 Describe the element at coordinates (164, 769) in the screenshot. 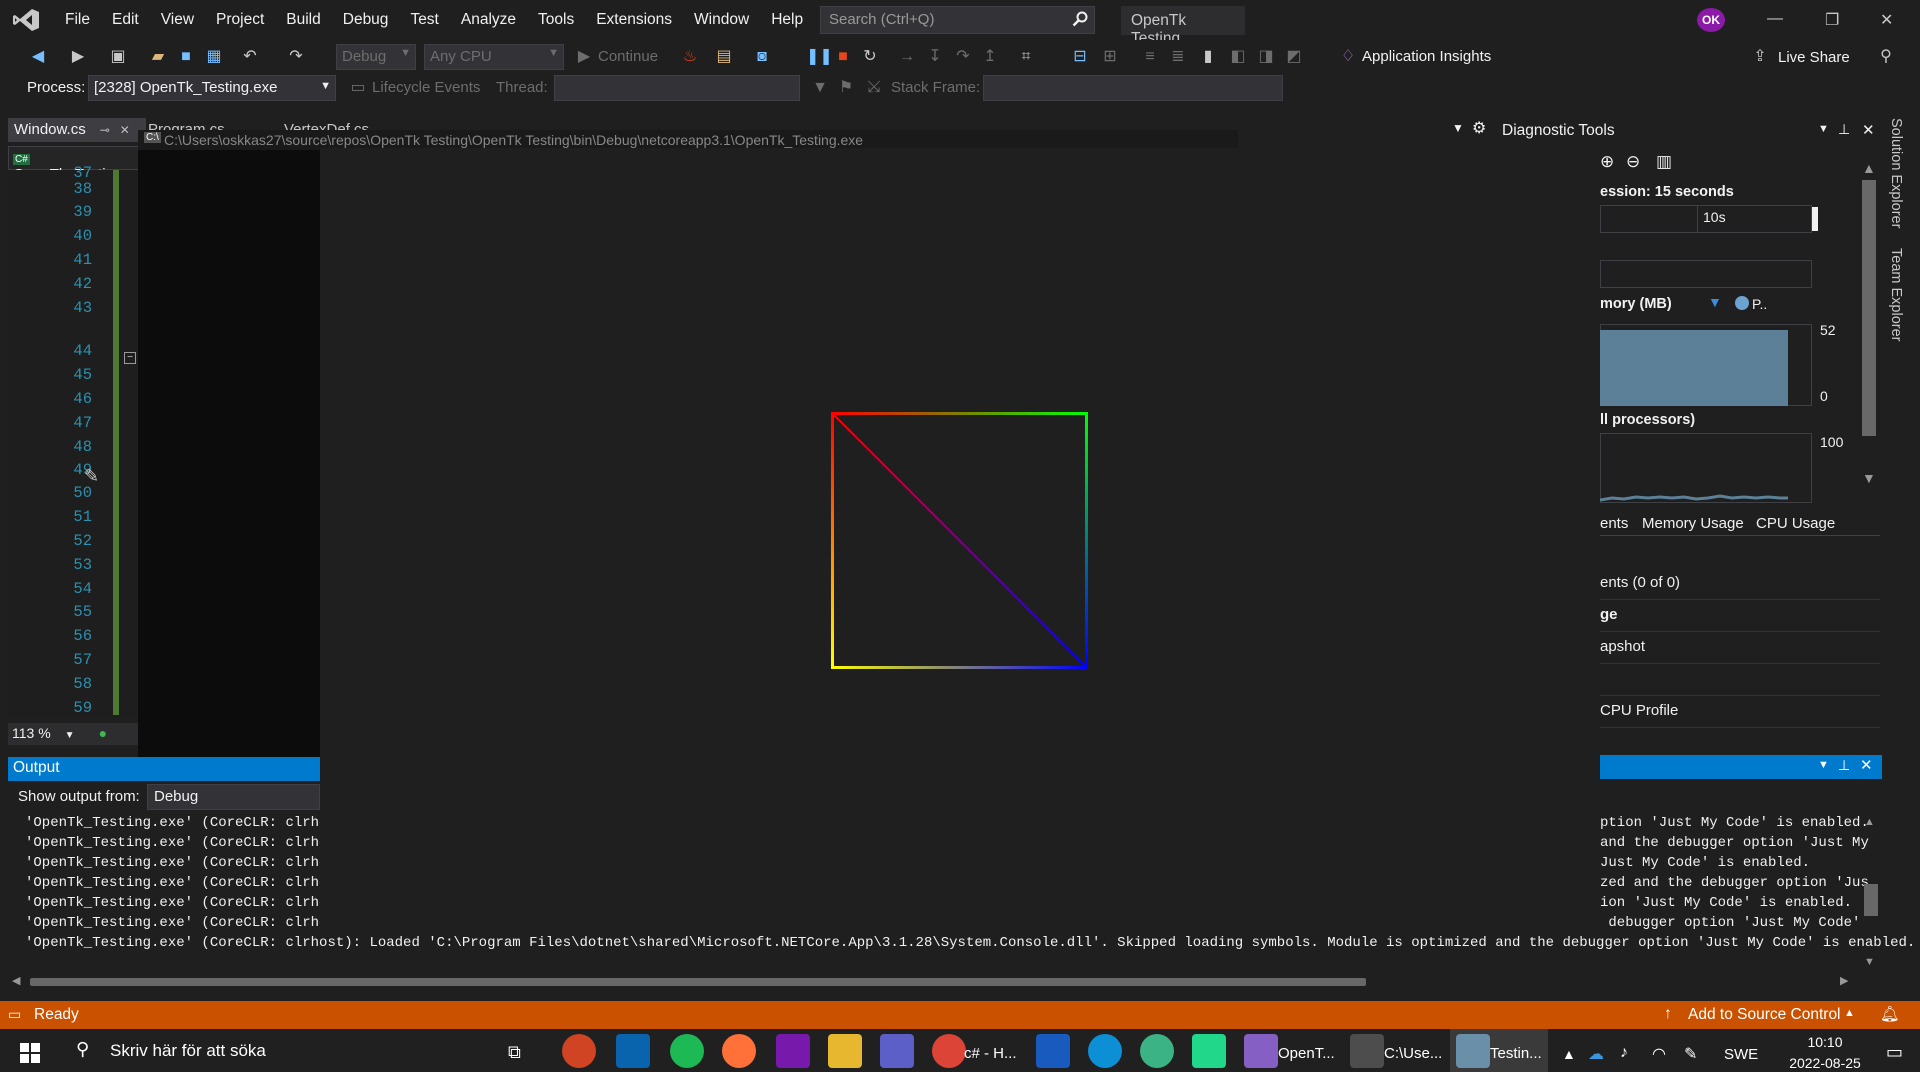

I see `output-pane-header: Output` at that location.